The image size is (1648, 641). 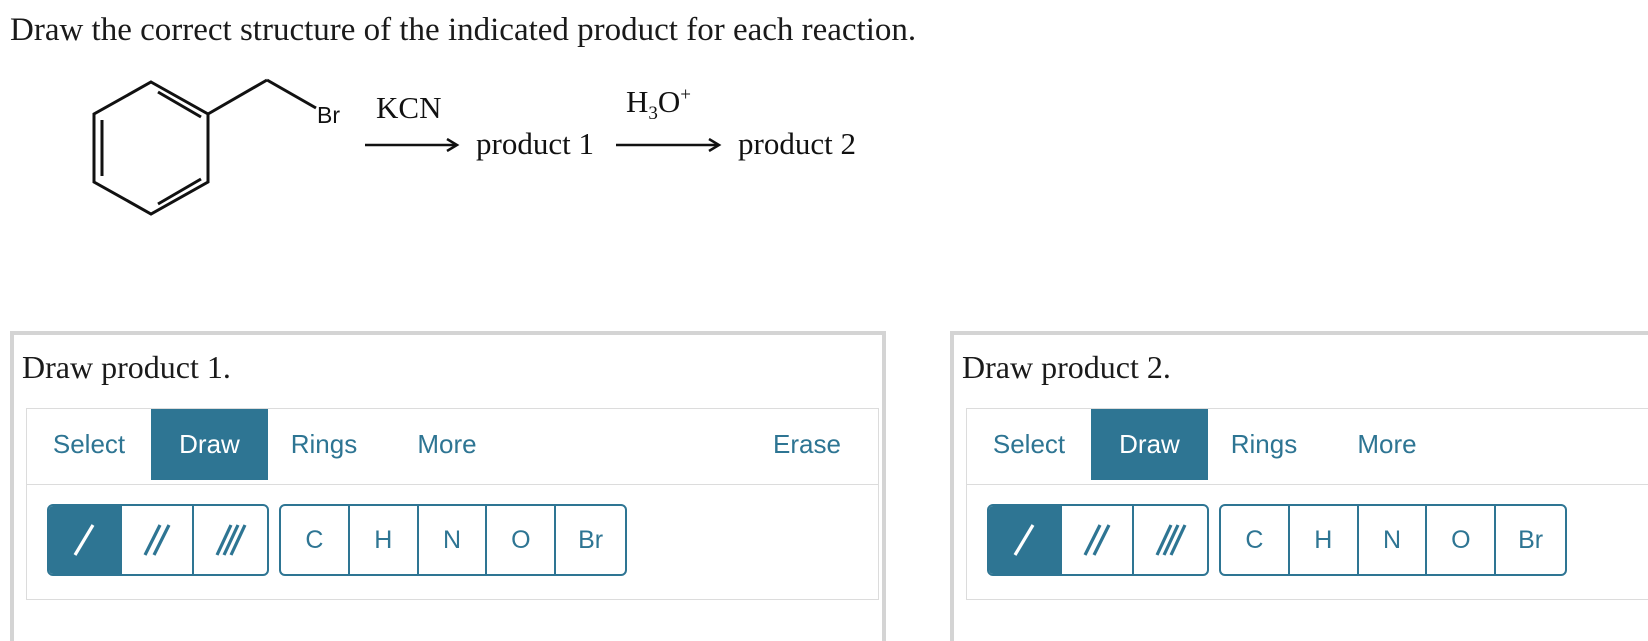 What do you see at coordinates (669, 101) in the screenshot?
I see `reagent-h3o-o: O` at bounding box center [669, 101].